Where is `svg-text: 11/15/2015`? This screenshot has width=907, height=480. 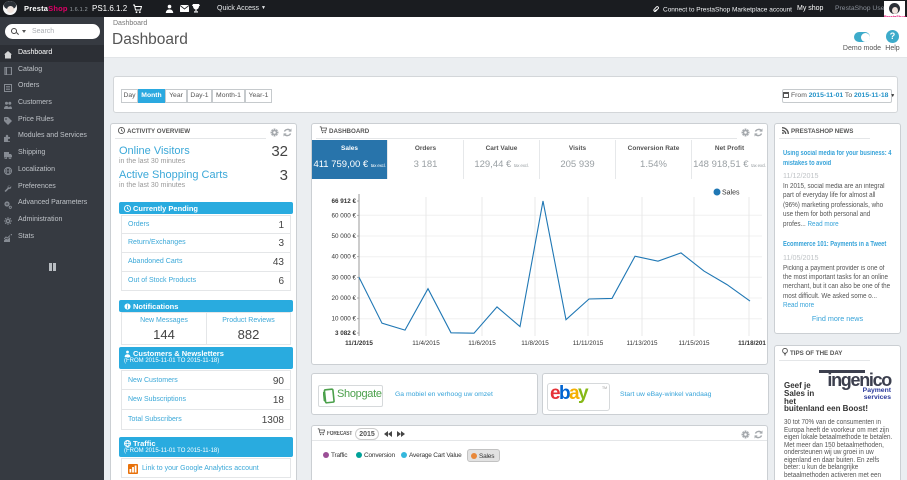 svg-text: 11/15/2015 is located at coordinates (694, 343).